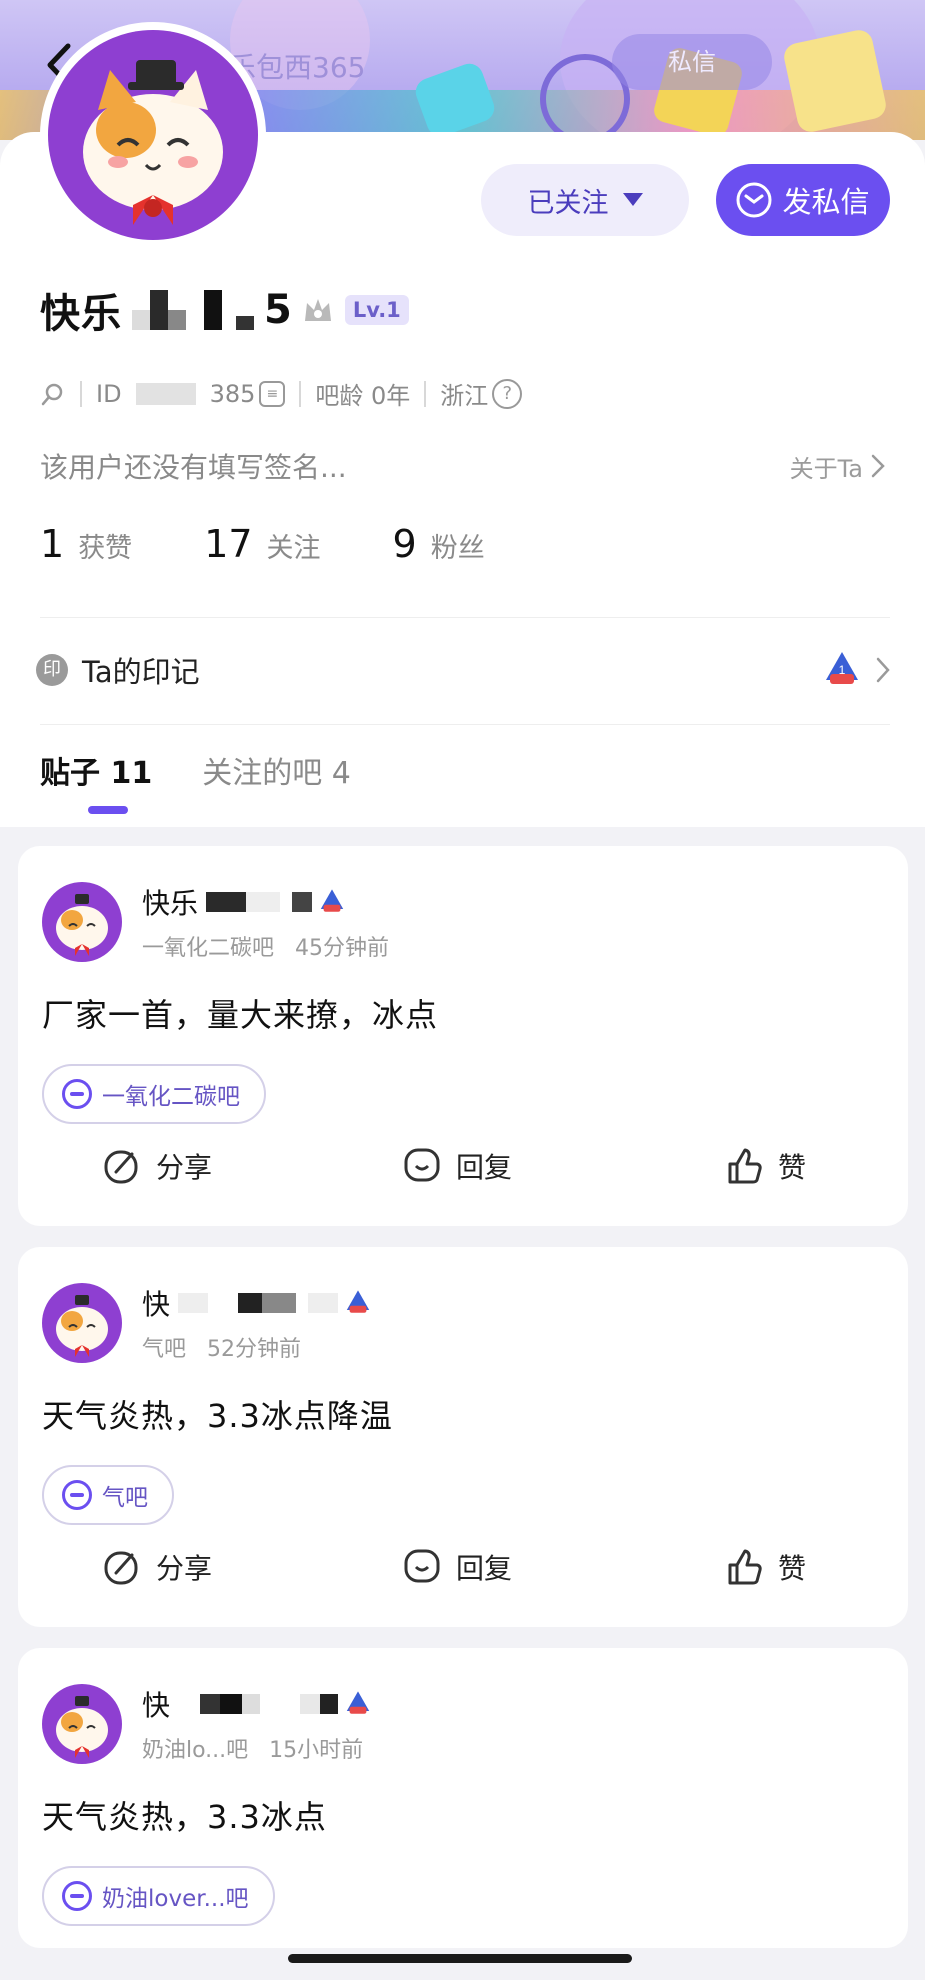 The height and width of the screenshot is (1980, 925). Describe the element at coordinates (105, 548) in the screenshot. I see `stat-label: 获赞` at that location.